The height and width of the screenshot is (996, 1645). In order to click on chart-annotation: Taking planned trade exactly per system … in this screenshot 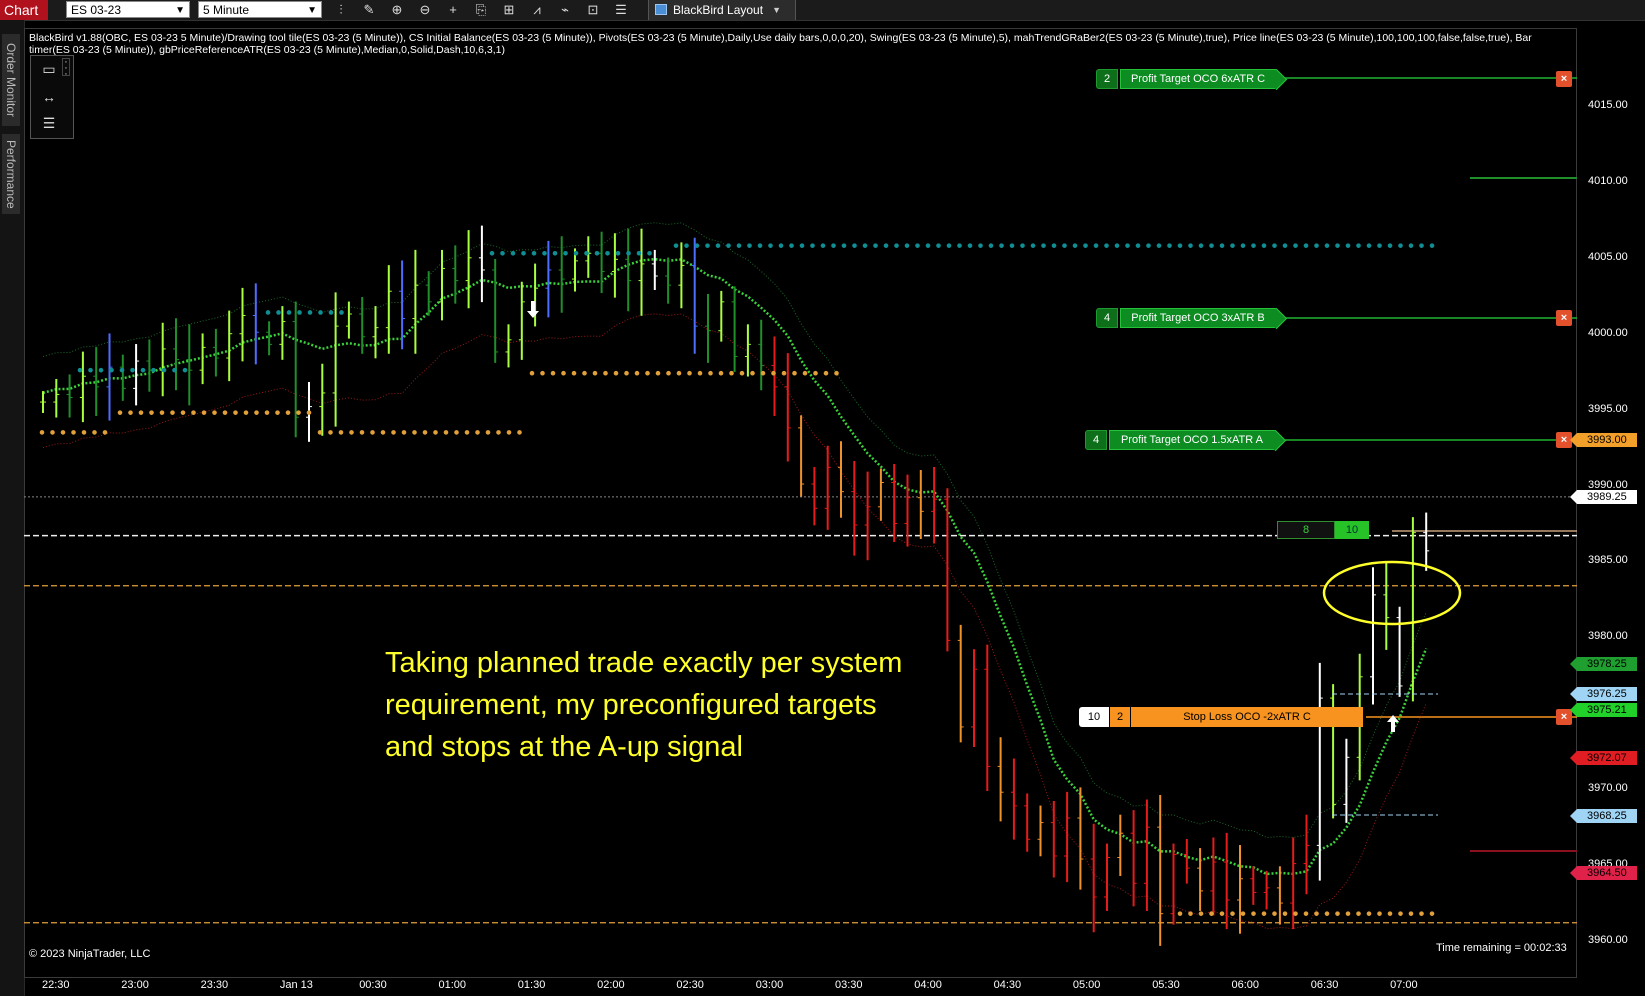, I will do `click(685, 705)`.